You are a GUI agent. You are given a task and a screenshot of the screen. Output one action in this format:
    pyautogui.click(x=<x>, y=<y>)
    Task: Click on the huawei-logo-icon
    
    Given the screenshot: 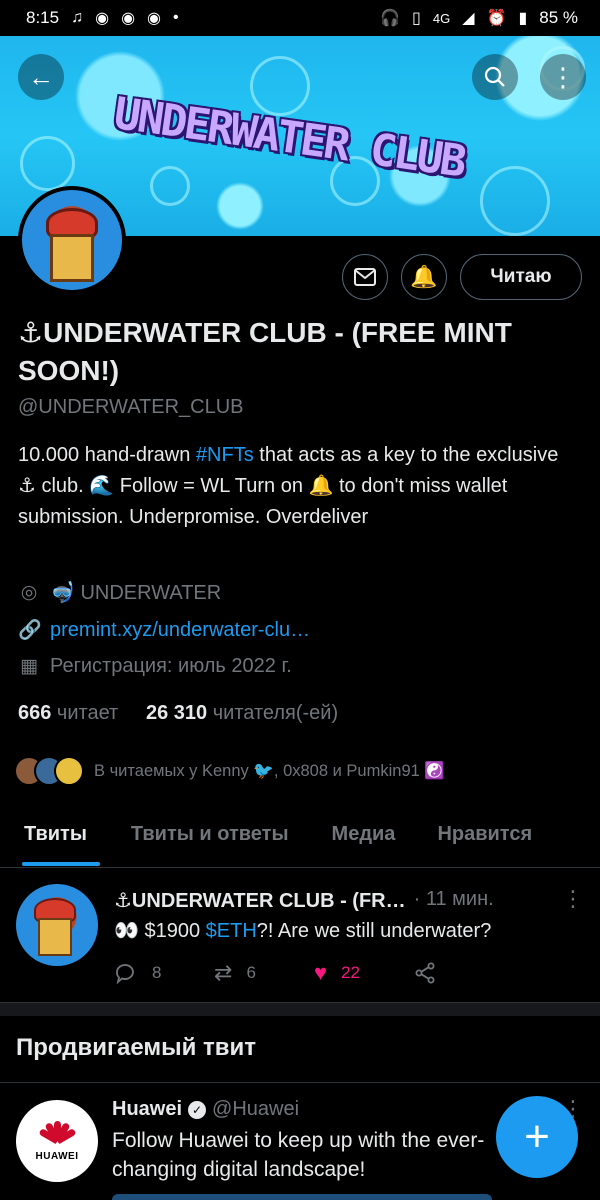 What is the action you would take?
    pyautogui.click(x=57, y=1134)
    